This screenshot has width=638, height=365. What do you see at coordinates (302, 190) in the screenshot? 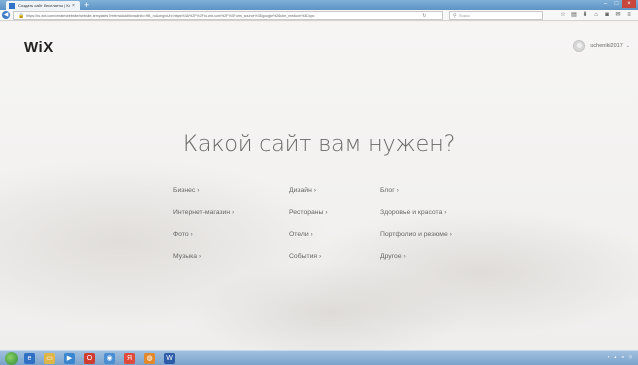
I see `category-link-design: Дизайн ›` at bounding box center [302, 190].